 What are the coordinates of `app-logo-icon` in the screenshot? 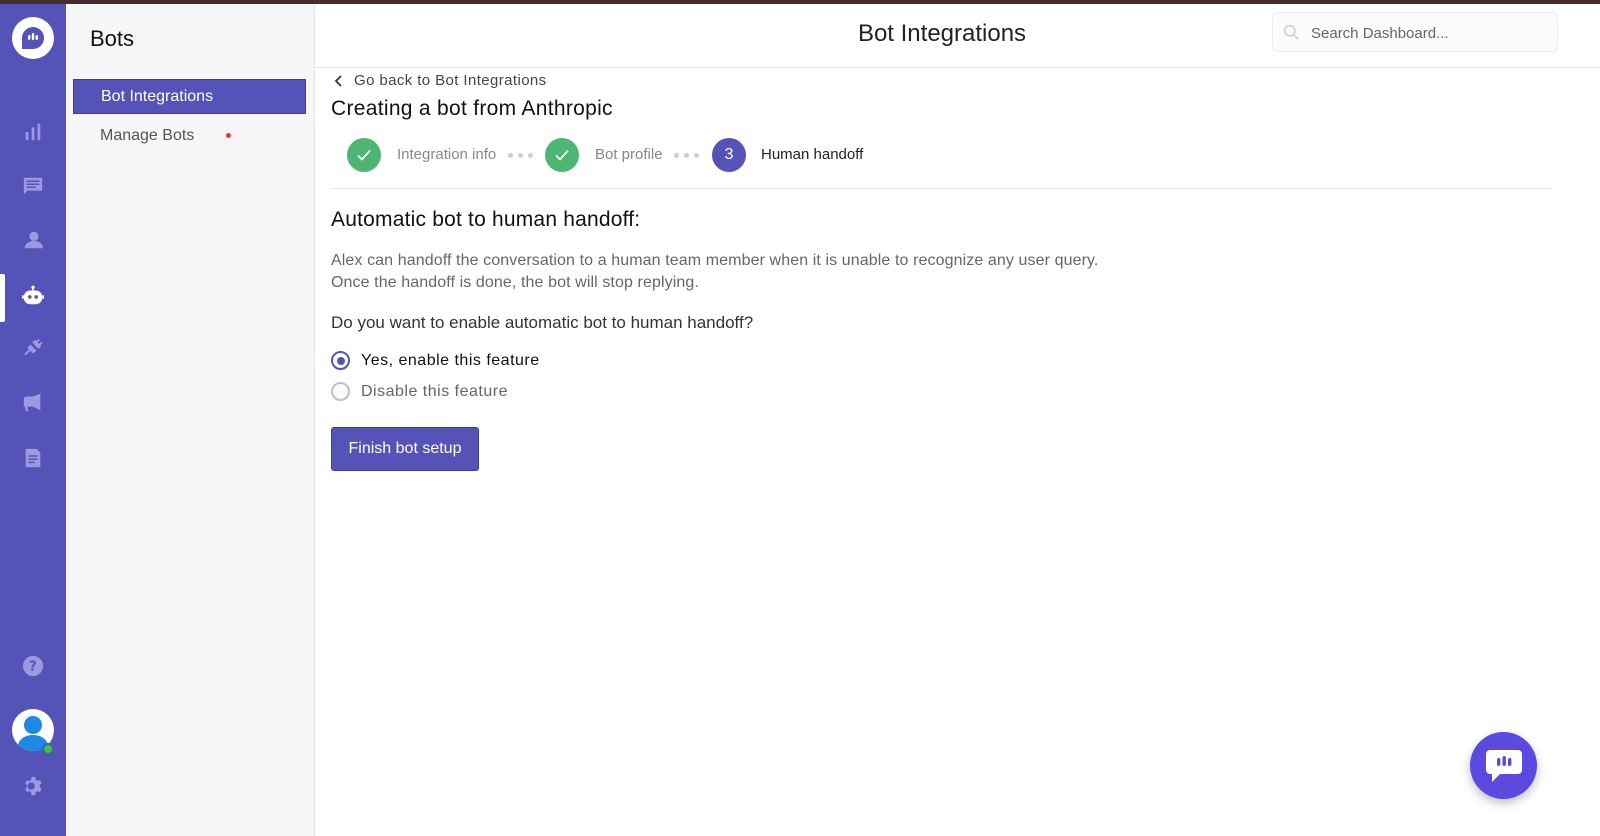 It's located at (33, 38).